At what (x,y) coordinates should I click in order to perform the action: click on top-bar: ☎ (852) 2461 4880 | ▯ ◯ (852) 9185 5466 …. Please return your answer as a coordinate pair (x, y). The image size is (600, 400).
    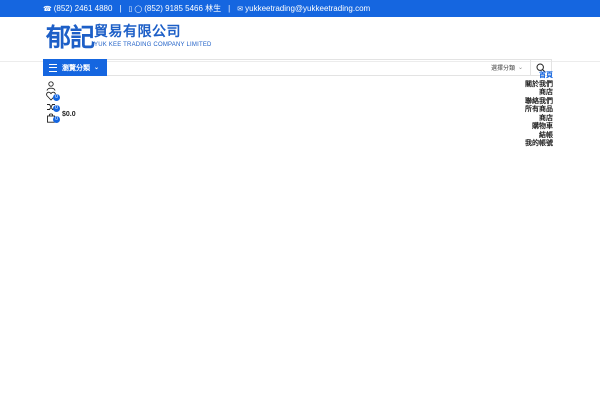
    Looking at the image, I should click on (300, 8).